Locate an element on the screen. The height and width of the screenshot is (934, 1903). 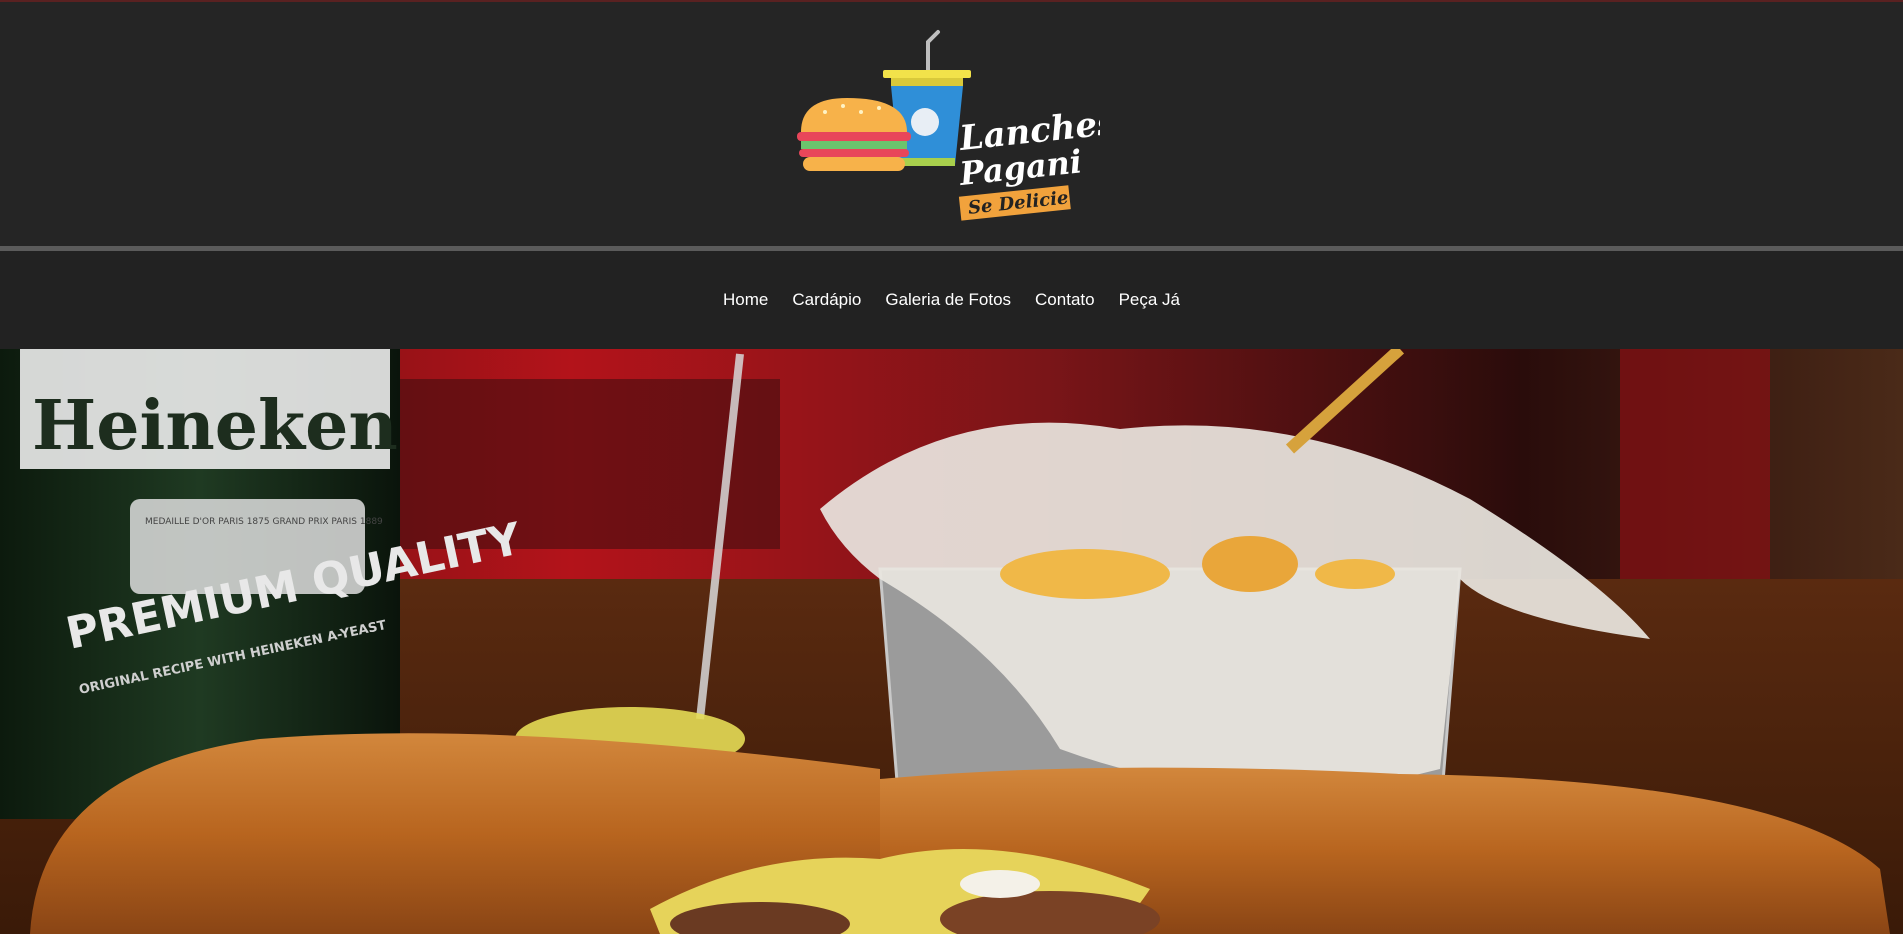
nav-cardapio: Cardápio is located at coordinates (826, 300).